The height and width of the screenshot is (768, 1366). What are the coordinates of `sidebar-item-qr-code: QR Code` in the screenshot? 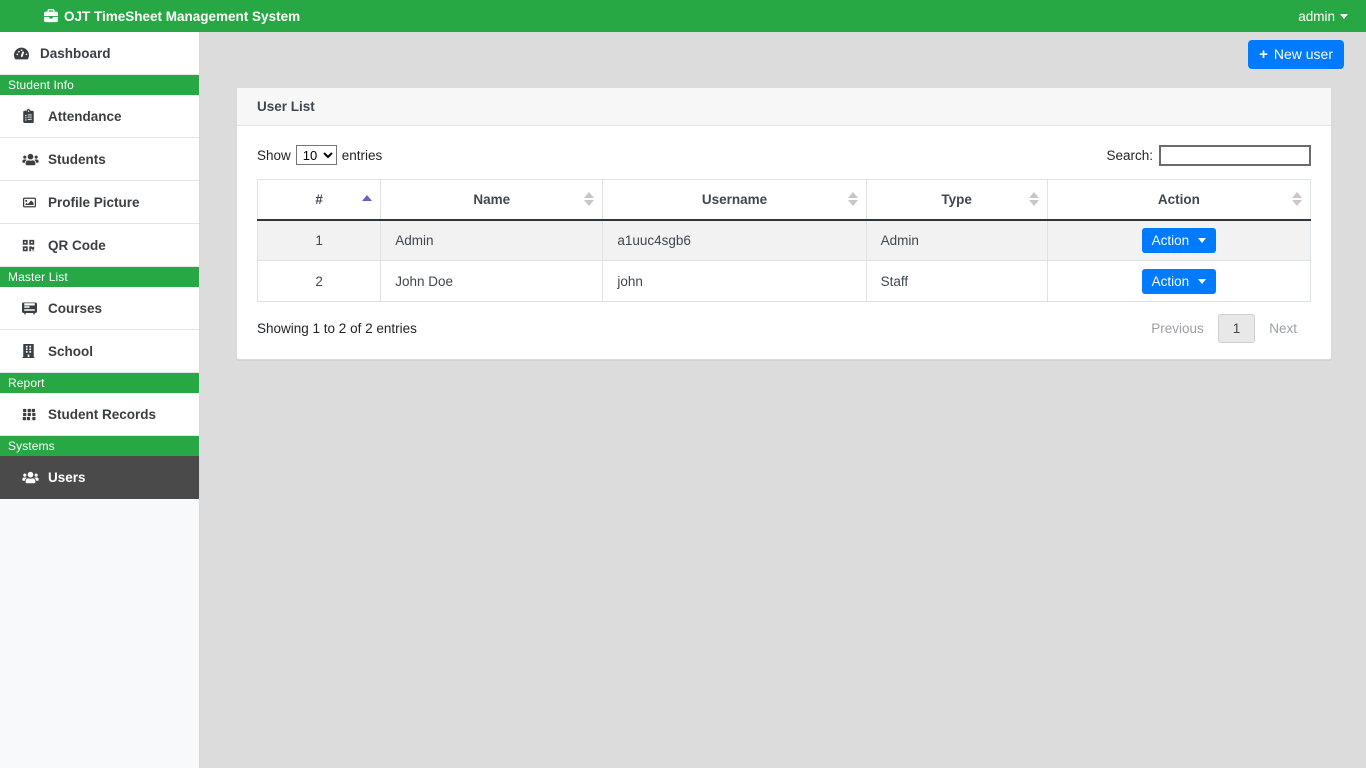 It's located at (99, 245).